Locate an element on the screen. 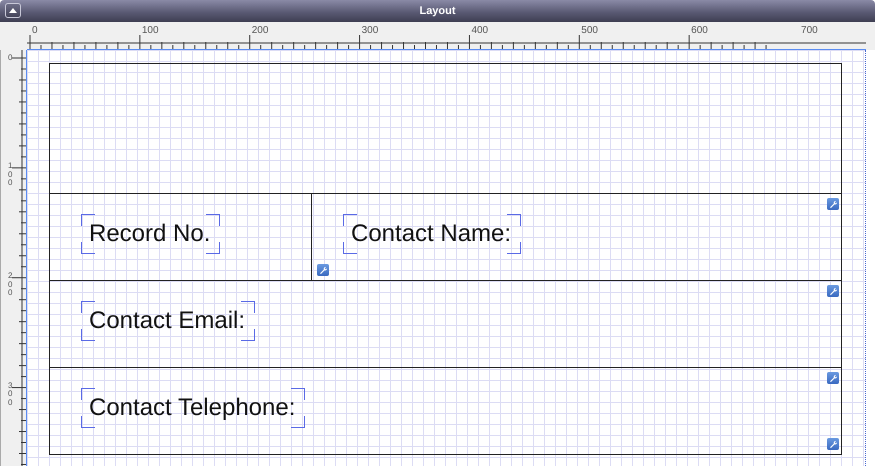  ruler-label: 500 is located at coordinates (589, 31).